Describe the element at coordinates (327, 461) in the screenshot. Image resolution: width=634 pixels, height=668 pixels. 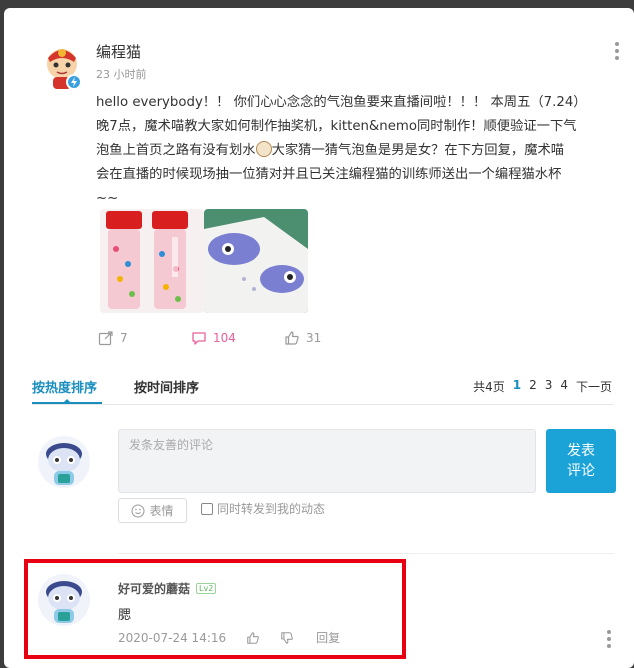
I see `comment-input: 发条友善的评论` at that location.